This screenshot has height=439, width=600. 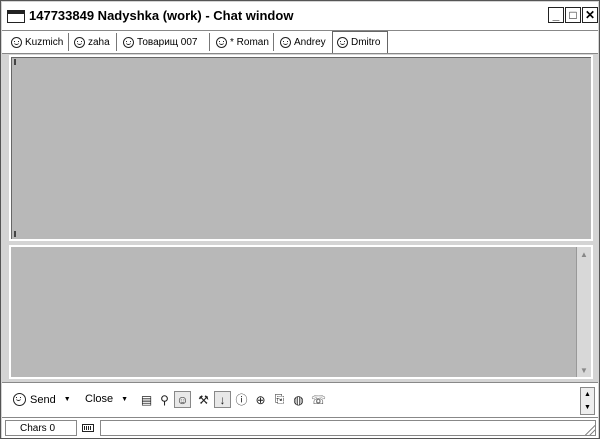 I want to click on chars-count: Chars 0, so click(x=41, y=428).